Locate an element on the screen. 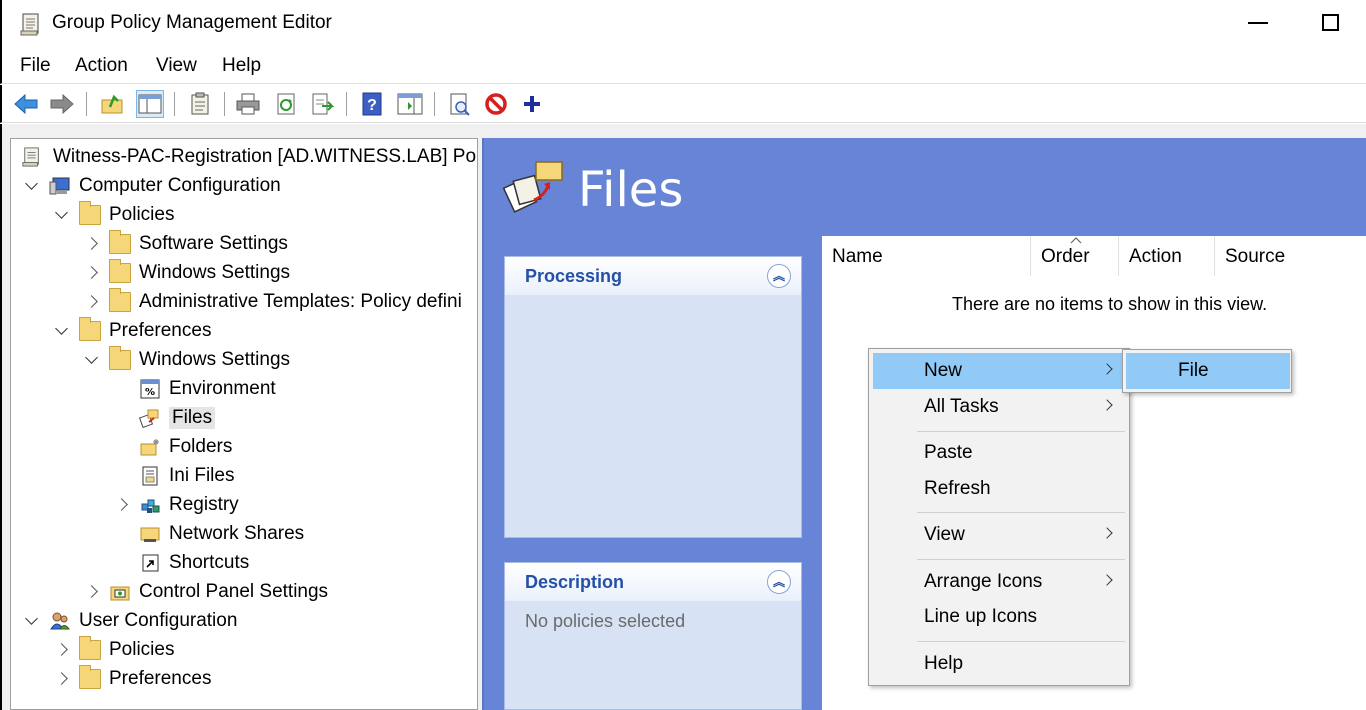 The height and width of the screenshot is (710, 1366). policy-editor-icon is located at coordinates (29, 24).